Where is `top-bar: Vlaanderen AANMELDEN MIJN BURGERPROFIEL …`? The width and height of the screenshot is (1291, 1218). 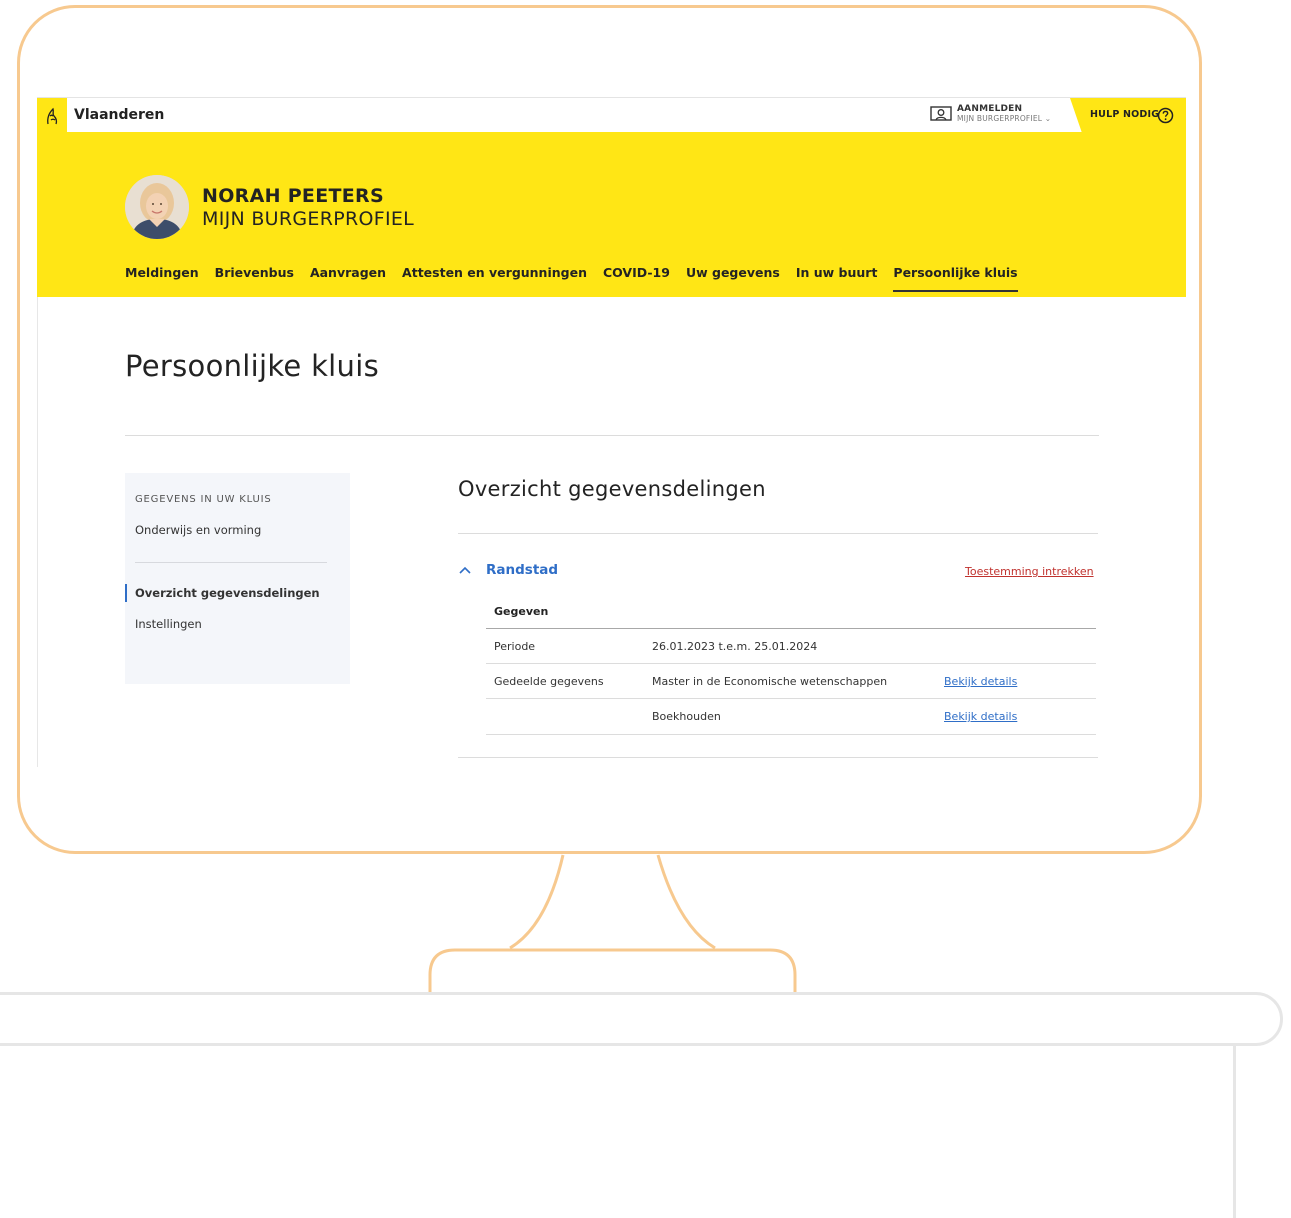
top-bar: Vlaanderen AANMELDEN MIJN BURGERPROFIEL … is located at coordinates (611, 115).